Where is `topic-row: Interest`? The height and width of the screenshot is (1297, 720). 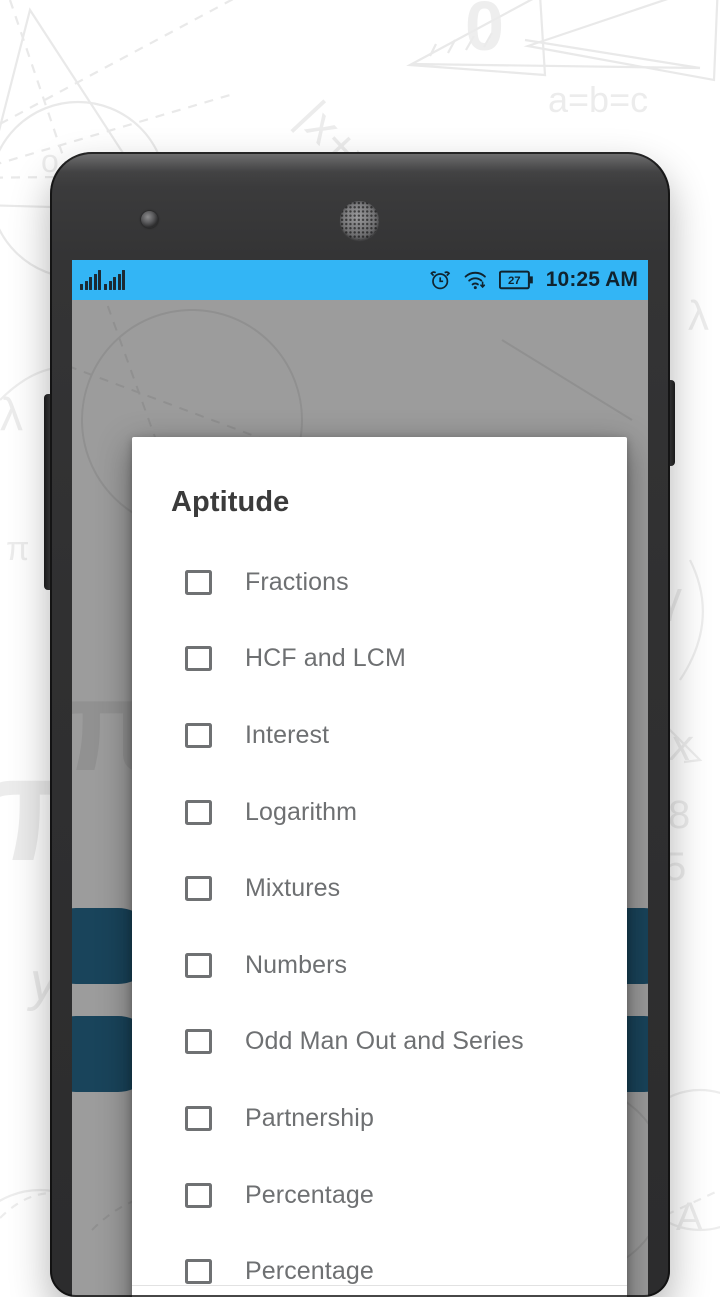 topic-row: Interest is located at coordinates (379, 735).